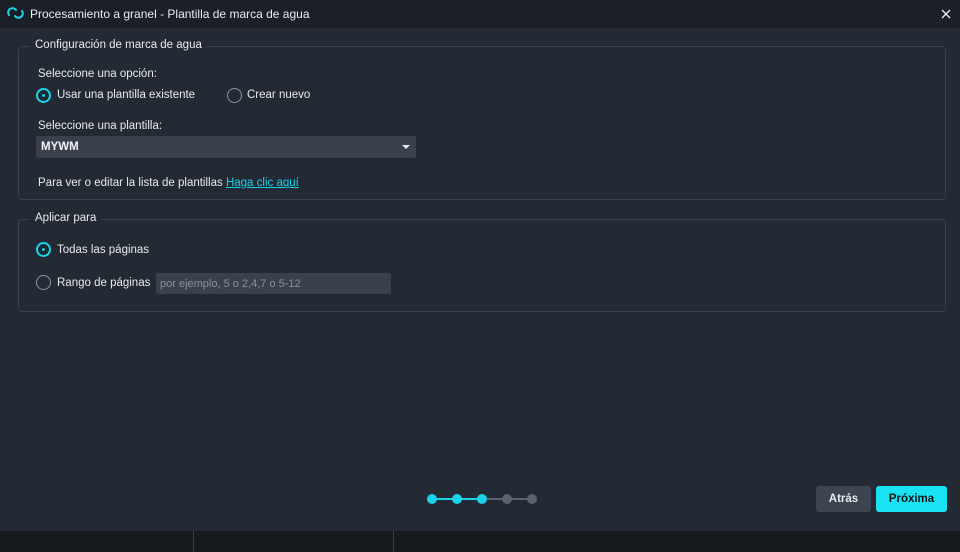  Describe the element at coordinates (100, 126) in the screenshot. I see `template-label: Seleccione una plantilla:` at that location.